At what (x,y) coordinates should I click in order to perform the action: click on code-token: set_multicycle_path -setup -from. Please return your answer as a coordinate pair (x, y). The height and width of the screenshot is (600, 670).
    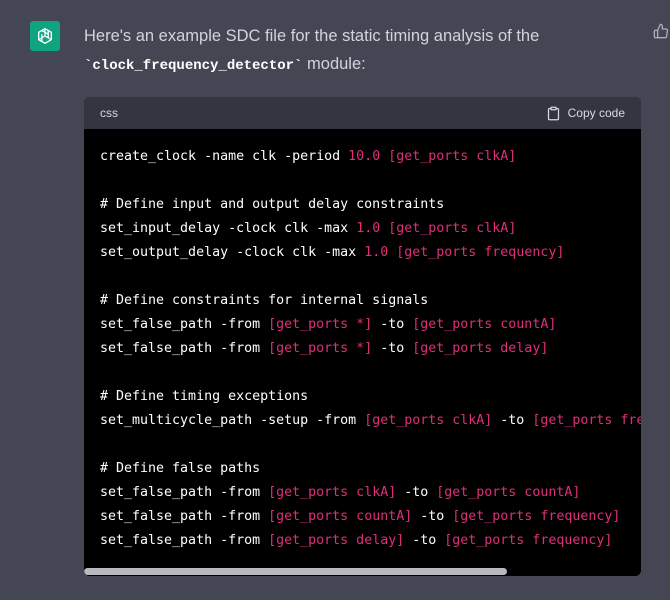
    Looking at the image, I should click on (232, 420).